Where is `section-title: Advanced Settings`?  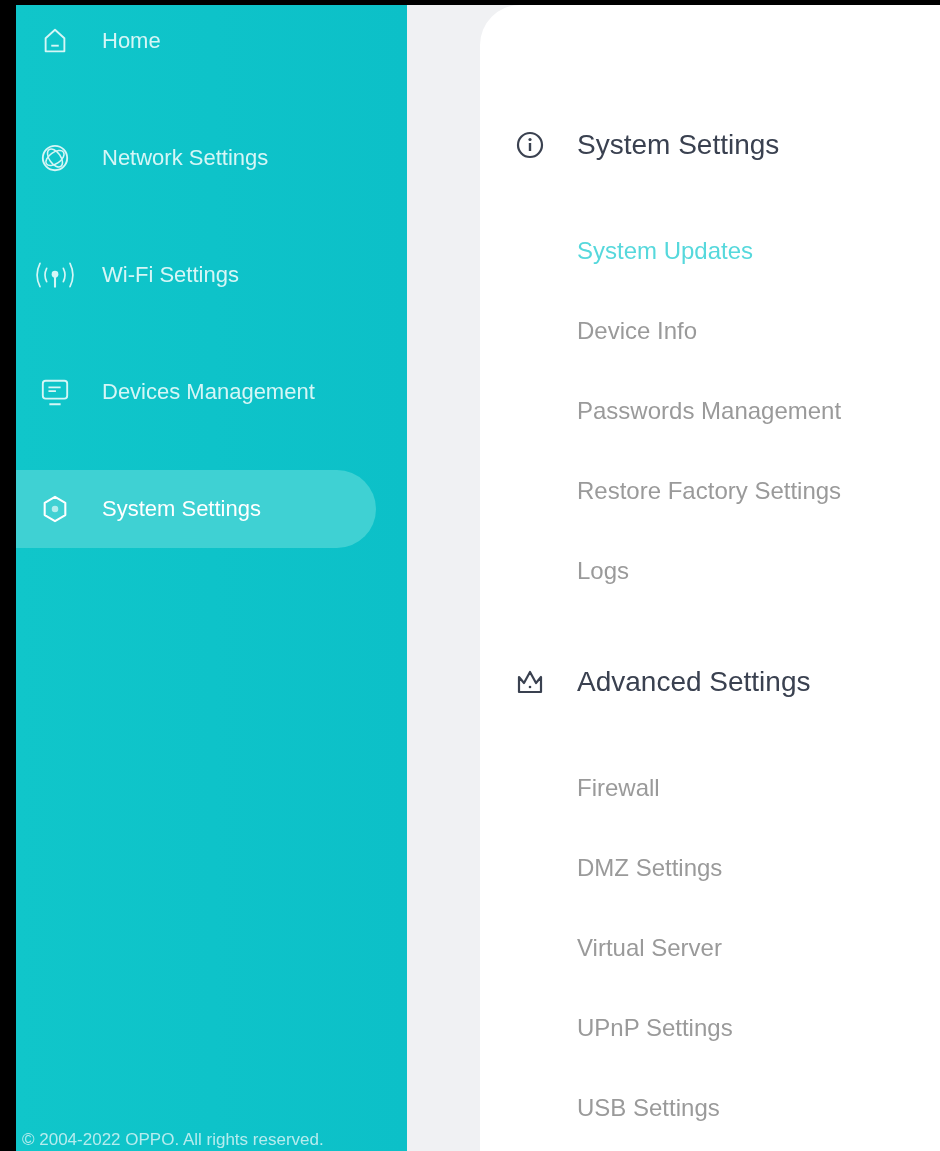
section-title: Advanced Settings is located at coordinates (694, 682).